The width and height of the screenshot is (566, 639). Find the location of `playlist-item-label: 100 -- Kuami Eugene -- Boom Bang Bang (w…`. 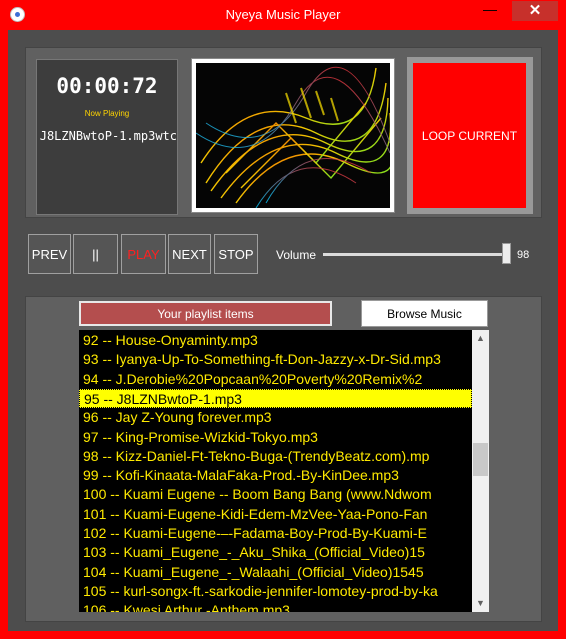

playlist-item-label: 100 -- Kuami Eugene -- Boom Bang Bang (w… is located at coordinates (257, 494).